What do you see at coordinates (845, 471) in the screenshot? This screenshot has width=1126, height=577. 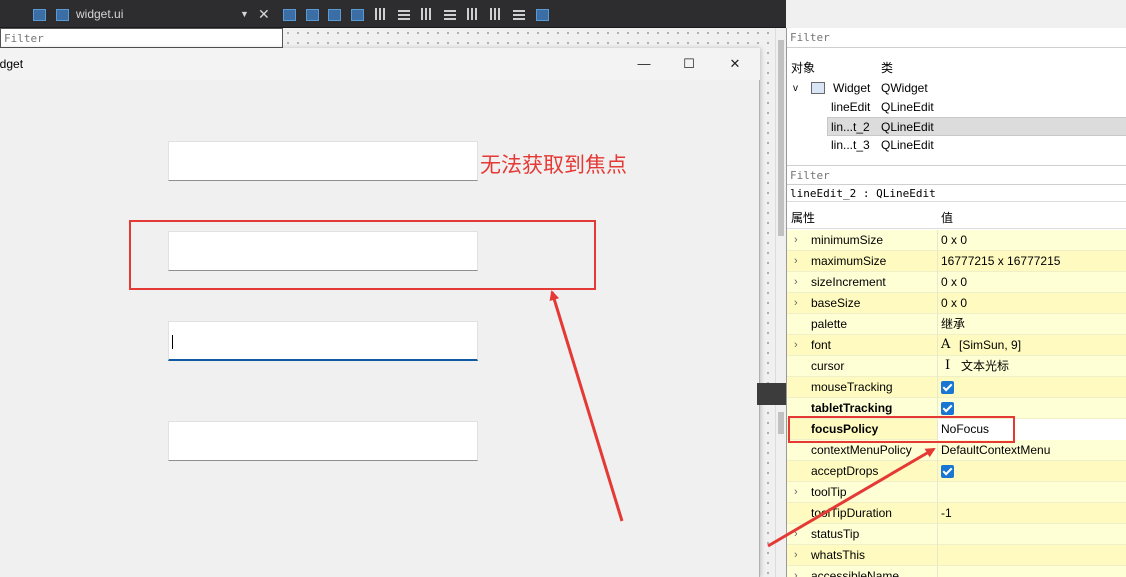 I see `property-name: acceptDrops` at bounding box center [845, 471].